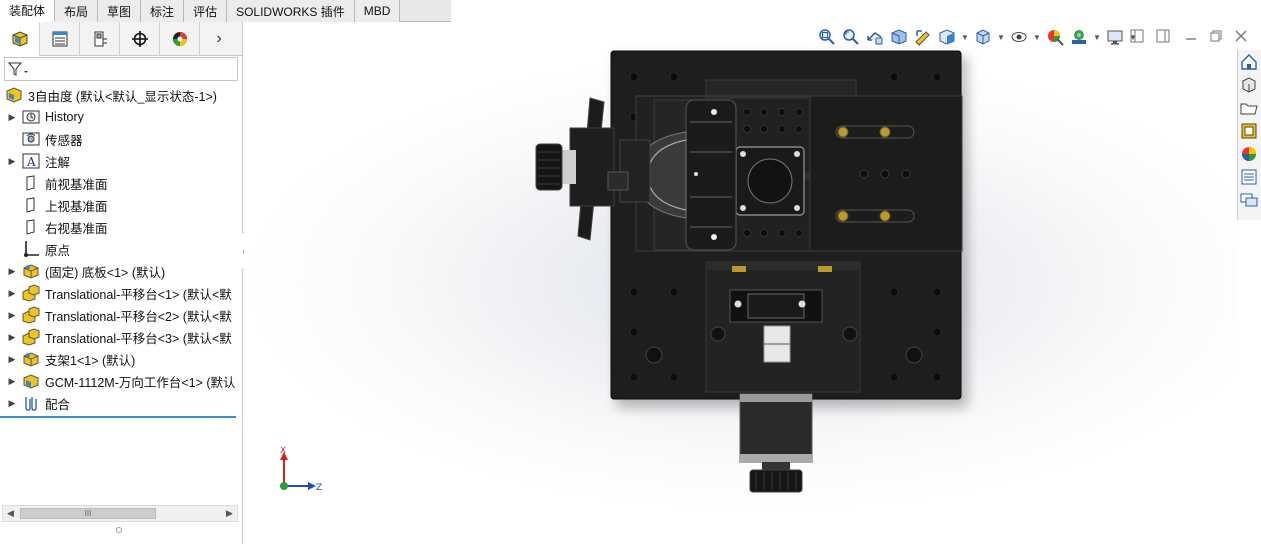 The image size is (1261, 544). I want to click on panel-more-arrow: ›, so click(219, 38).